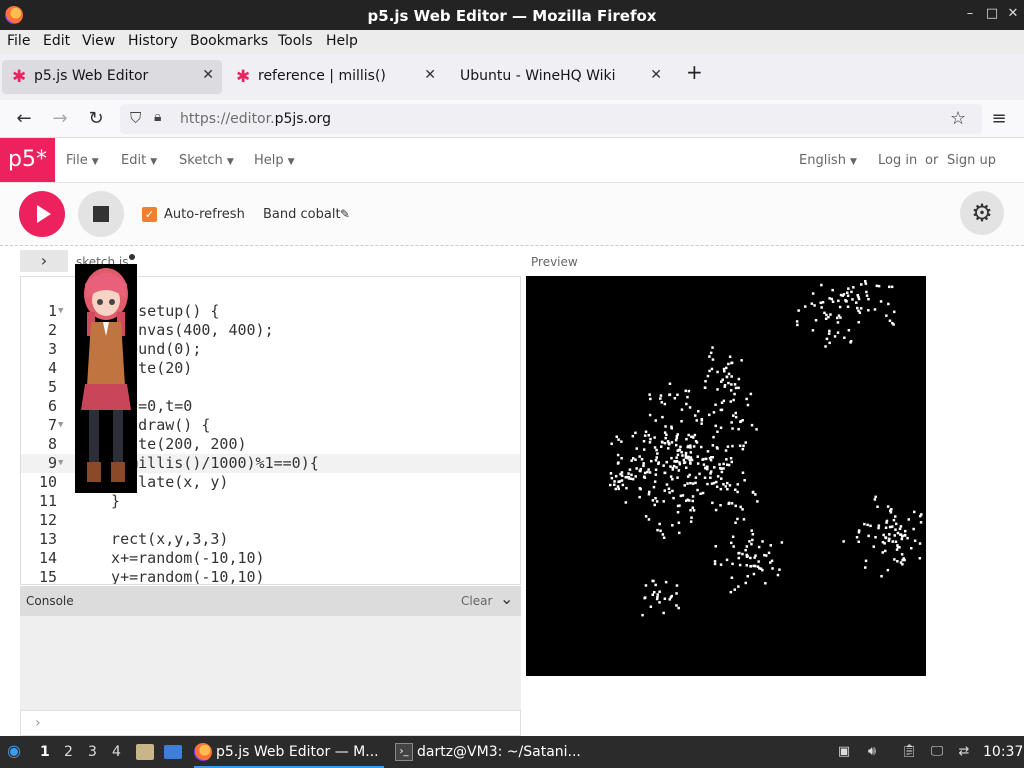  I want to click on auto-refresh-checkbox: ✓, so click(149, 214).